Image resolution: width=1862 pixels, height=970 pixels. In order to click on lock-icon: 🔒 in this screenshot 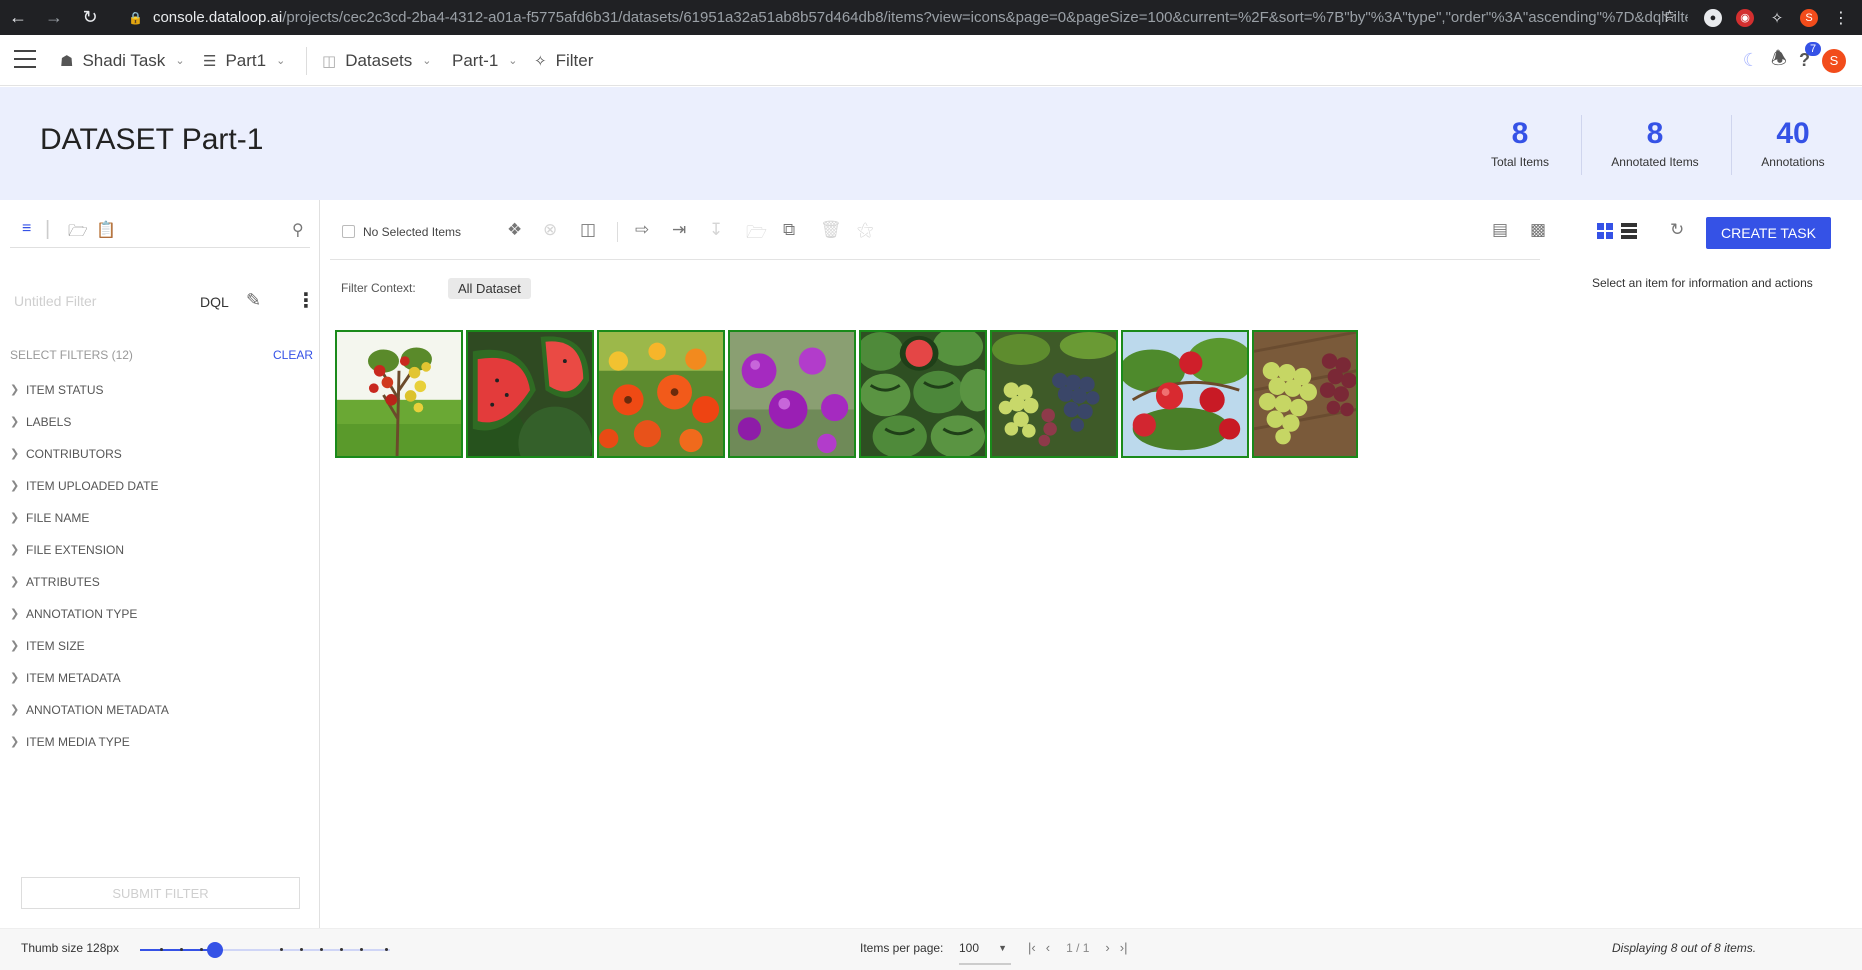, I will do `click(135, 17)`.